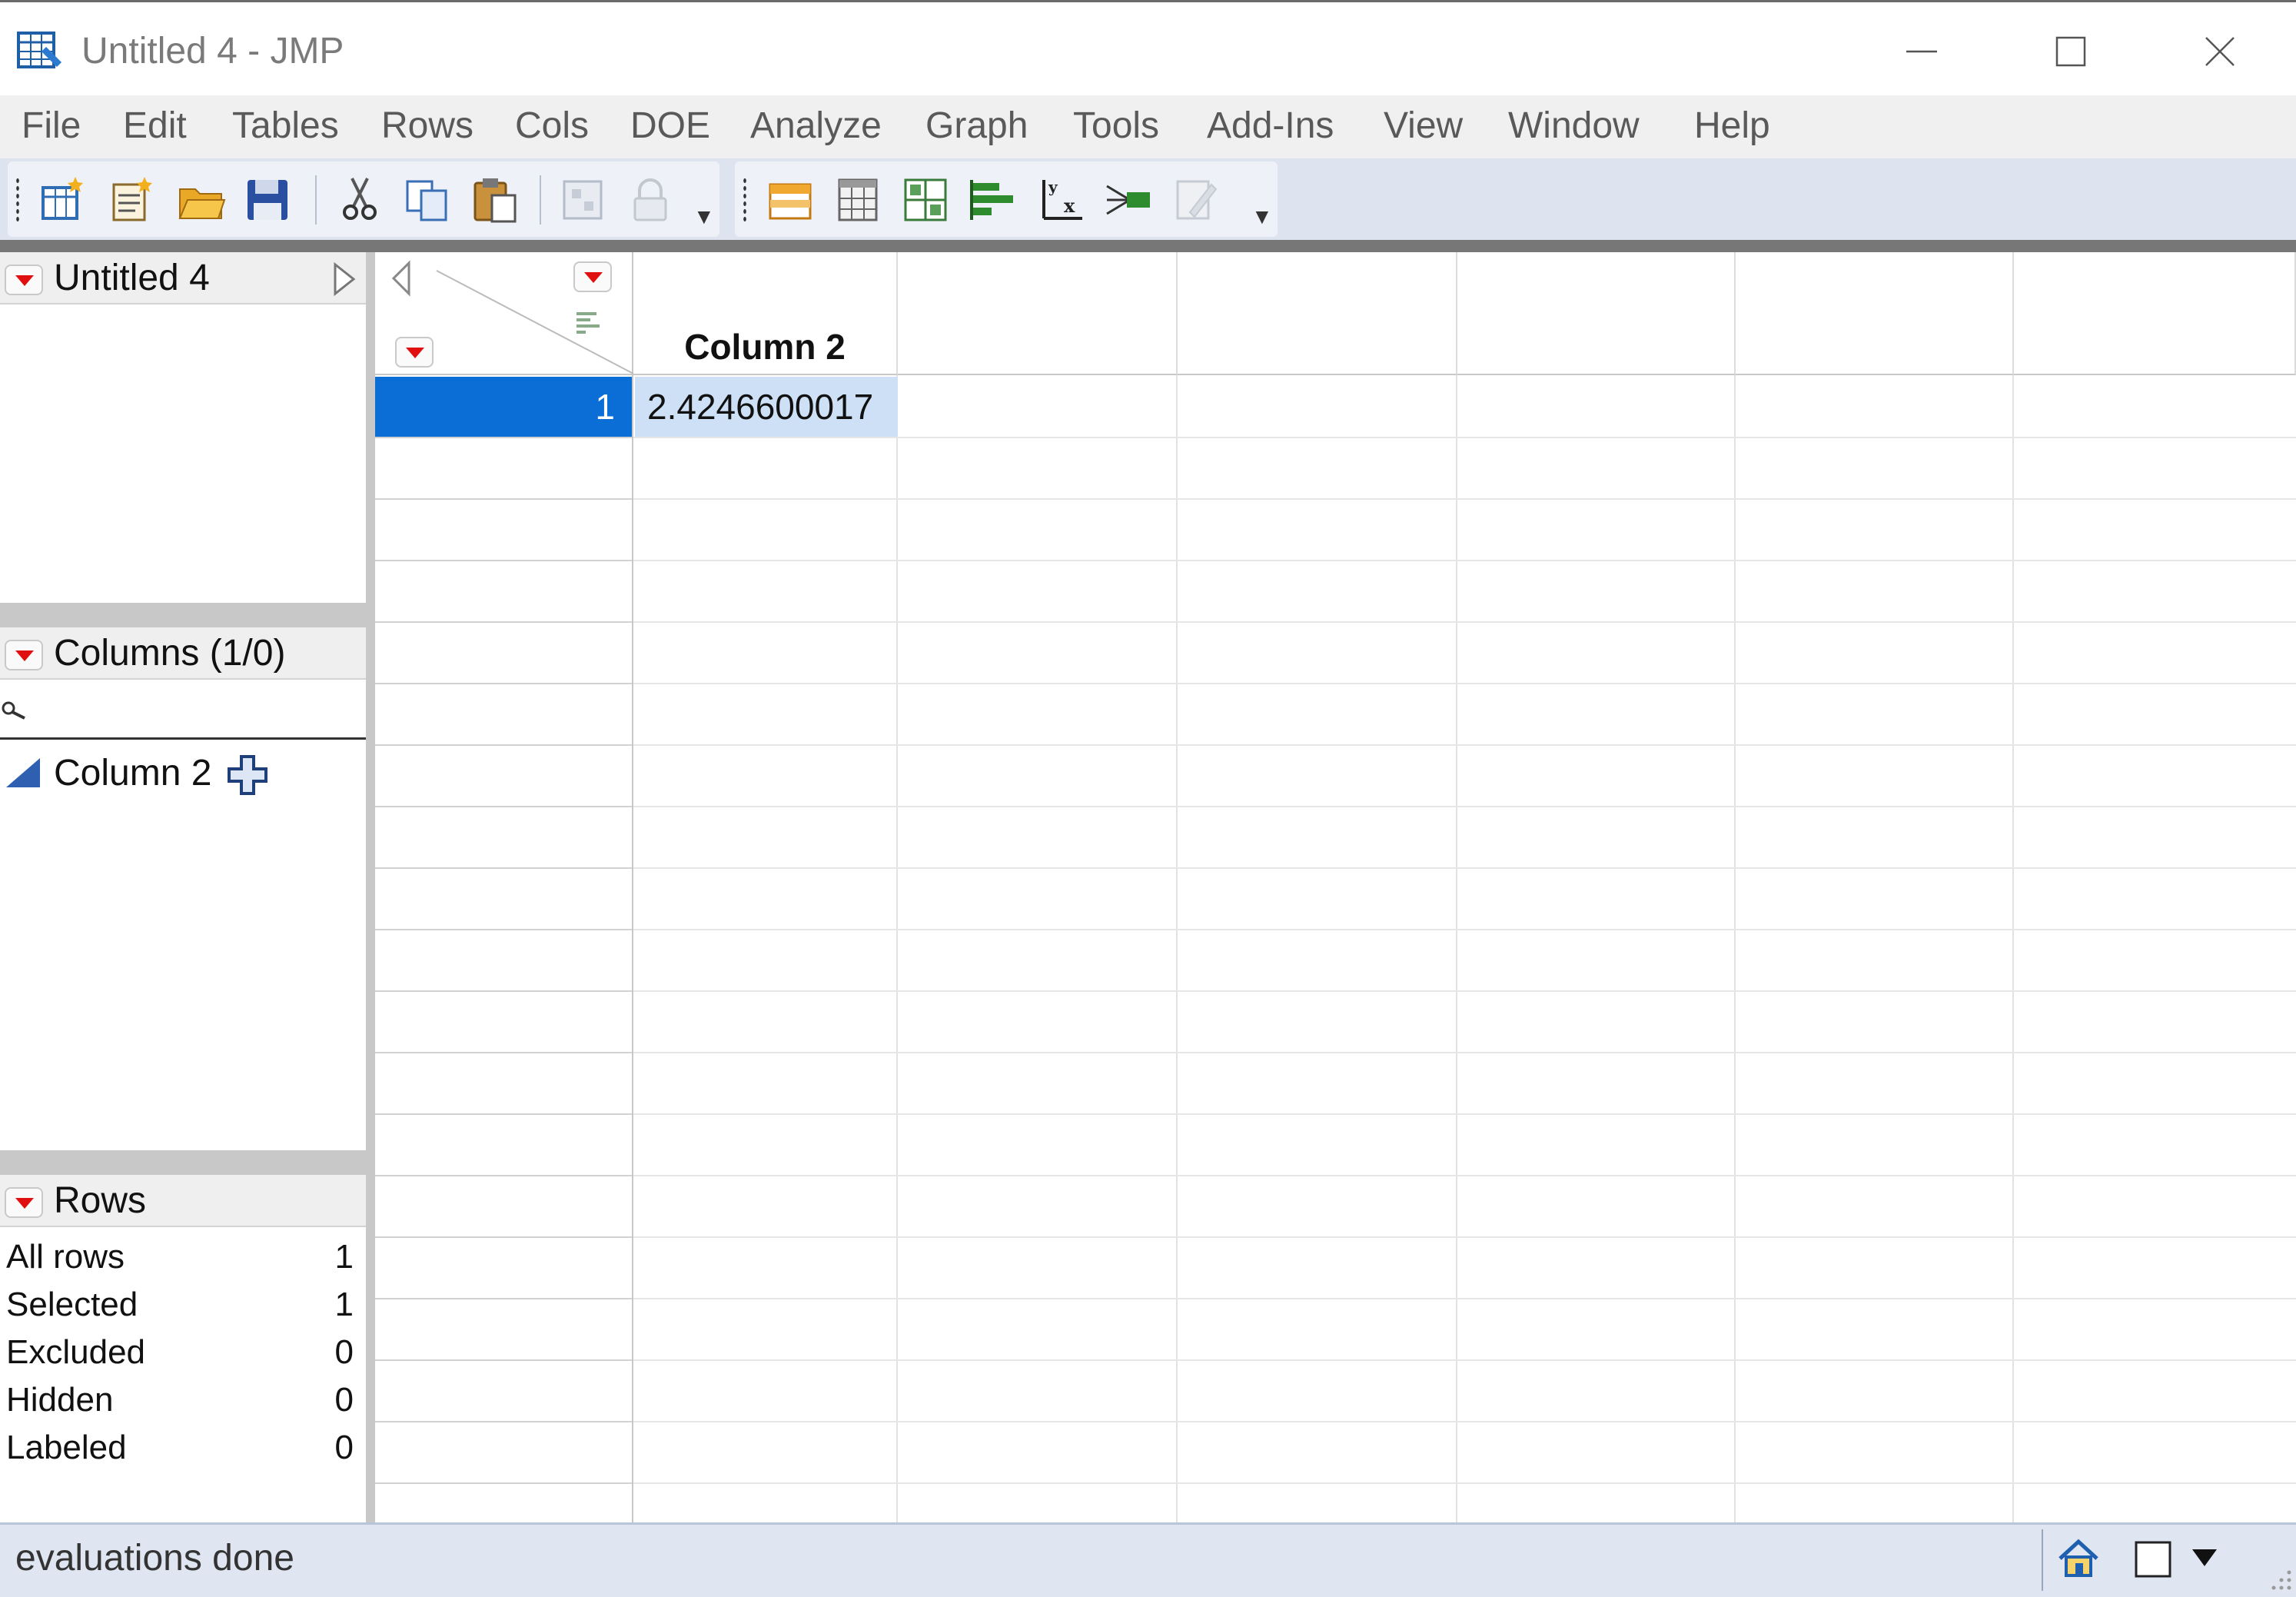  What do you see at coordinates (72, 1304) in the screenshot?
I see `stat-label: Selected` at bounding box center [72, 1304].